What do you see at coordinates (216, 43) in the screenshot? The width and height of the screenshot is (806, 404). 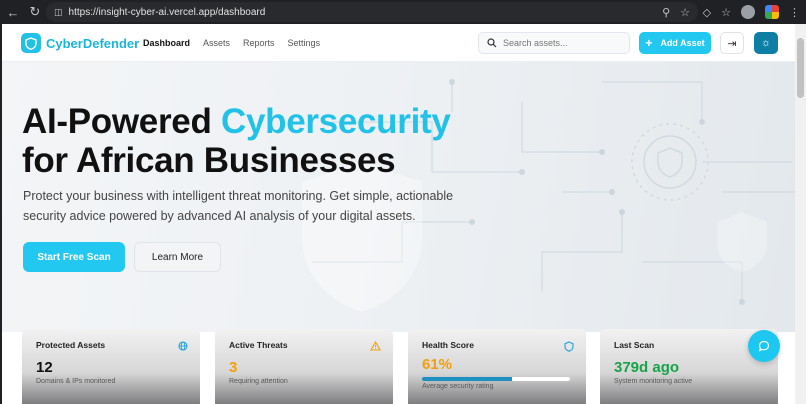 I see `nav-assets: Assets` at bounding box center [216, 43].